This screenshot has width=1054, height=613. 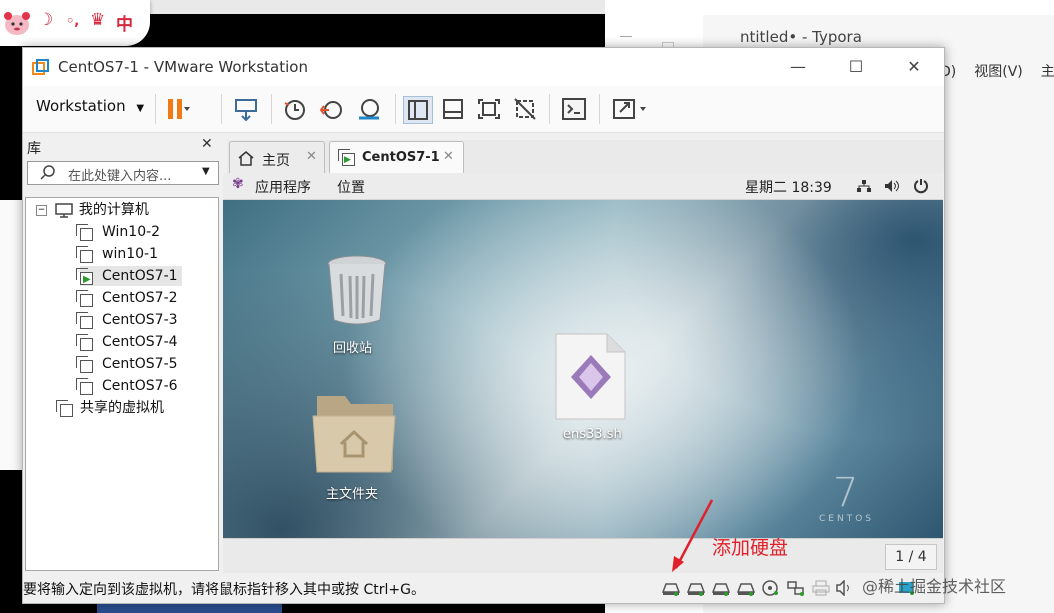 I want to click on tab-centos7-1: ▶ CentOS7-1 ✕, so click(x=396, y=158).